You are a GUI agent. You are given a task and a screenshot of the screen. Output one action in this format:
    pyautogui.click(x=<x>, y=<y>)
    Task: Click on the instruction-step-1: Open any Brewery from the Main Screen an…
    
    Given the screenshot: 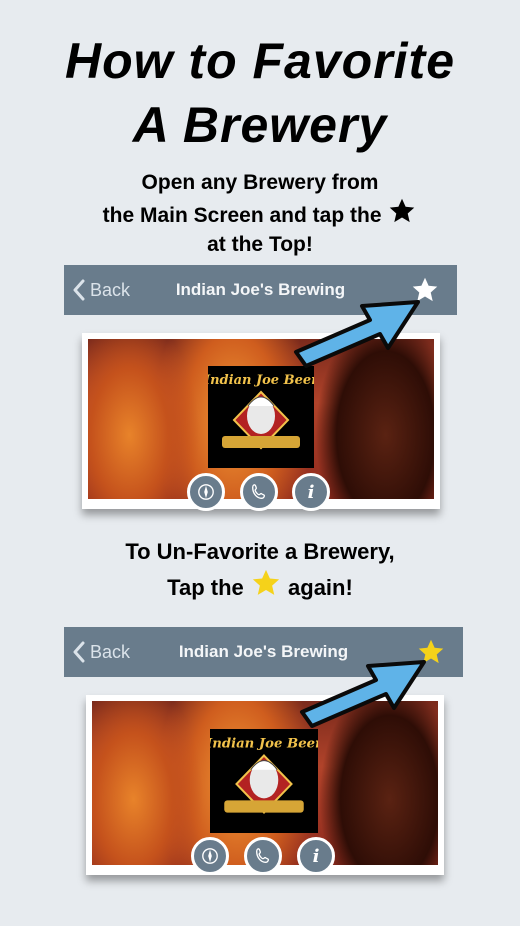 What is the action you would take?
    pyautogui.click(x=260, y=213)
    